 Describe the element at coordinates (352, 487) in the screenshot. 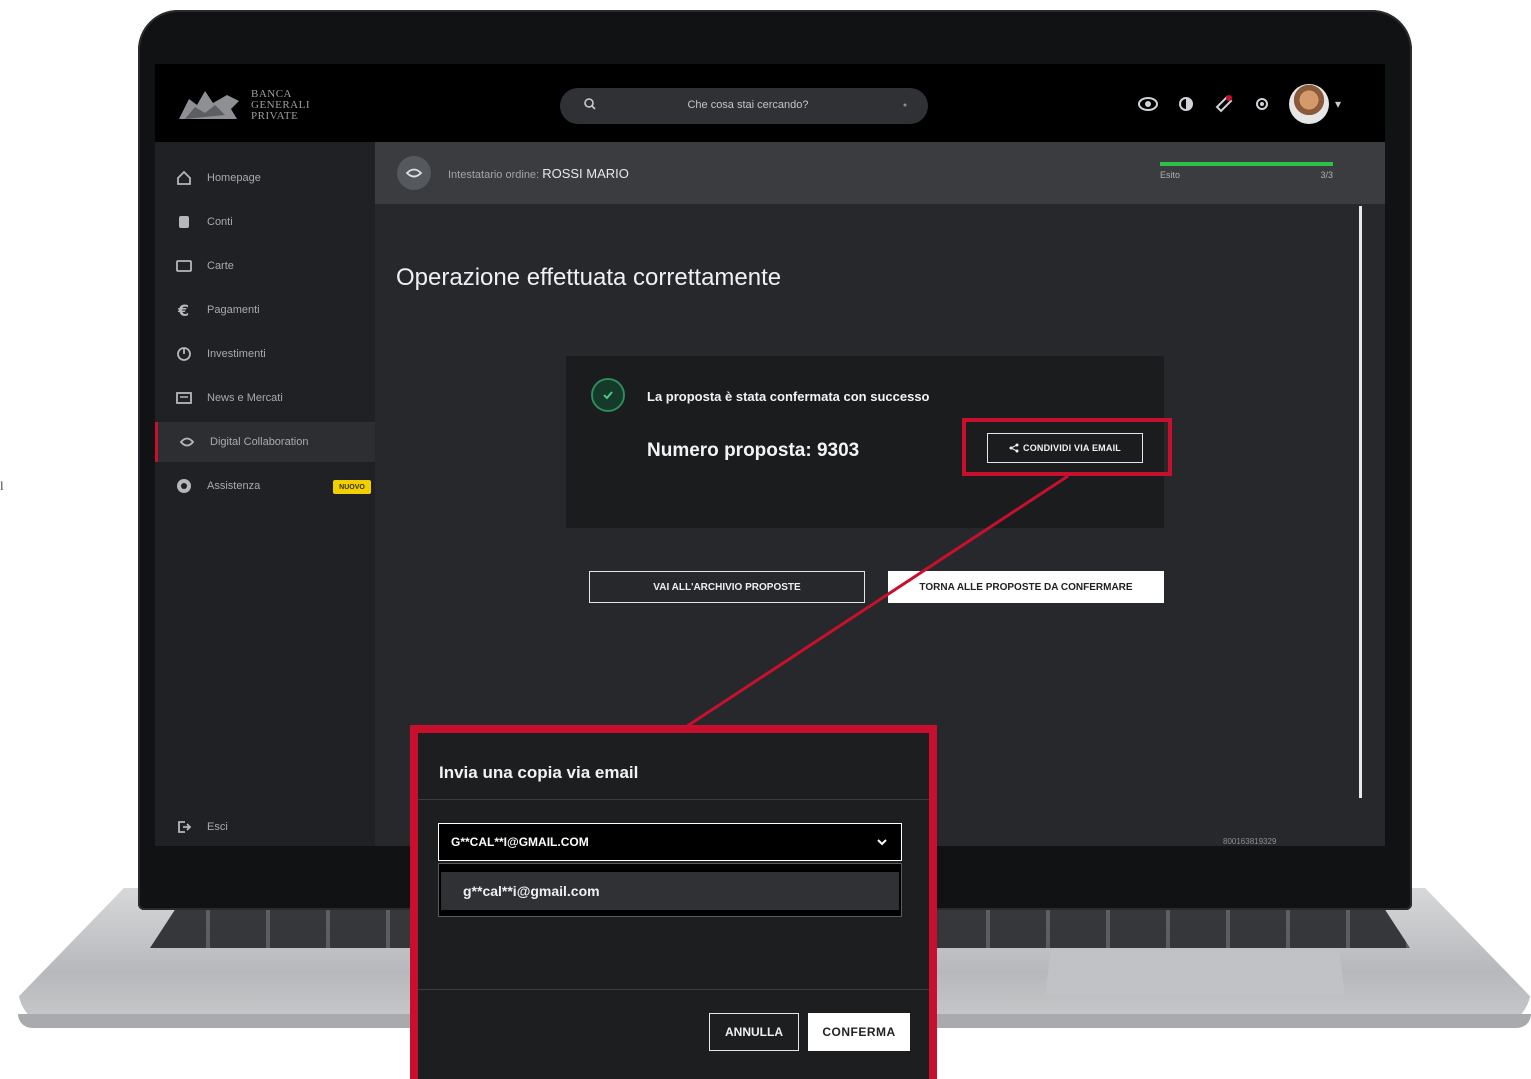

I see `new-badge: NUOVO` at that location.